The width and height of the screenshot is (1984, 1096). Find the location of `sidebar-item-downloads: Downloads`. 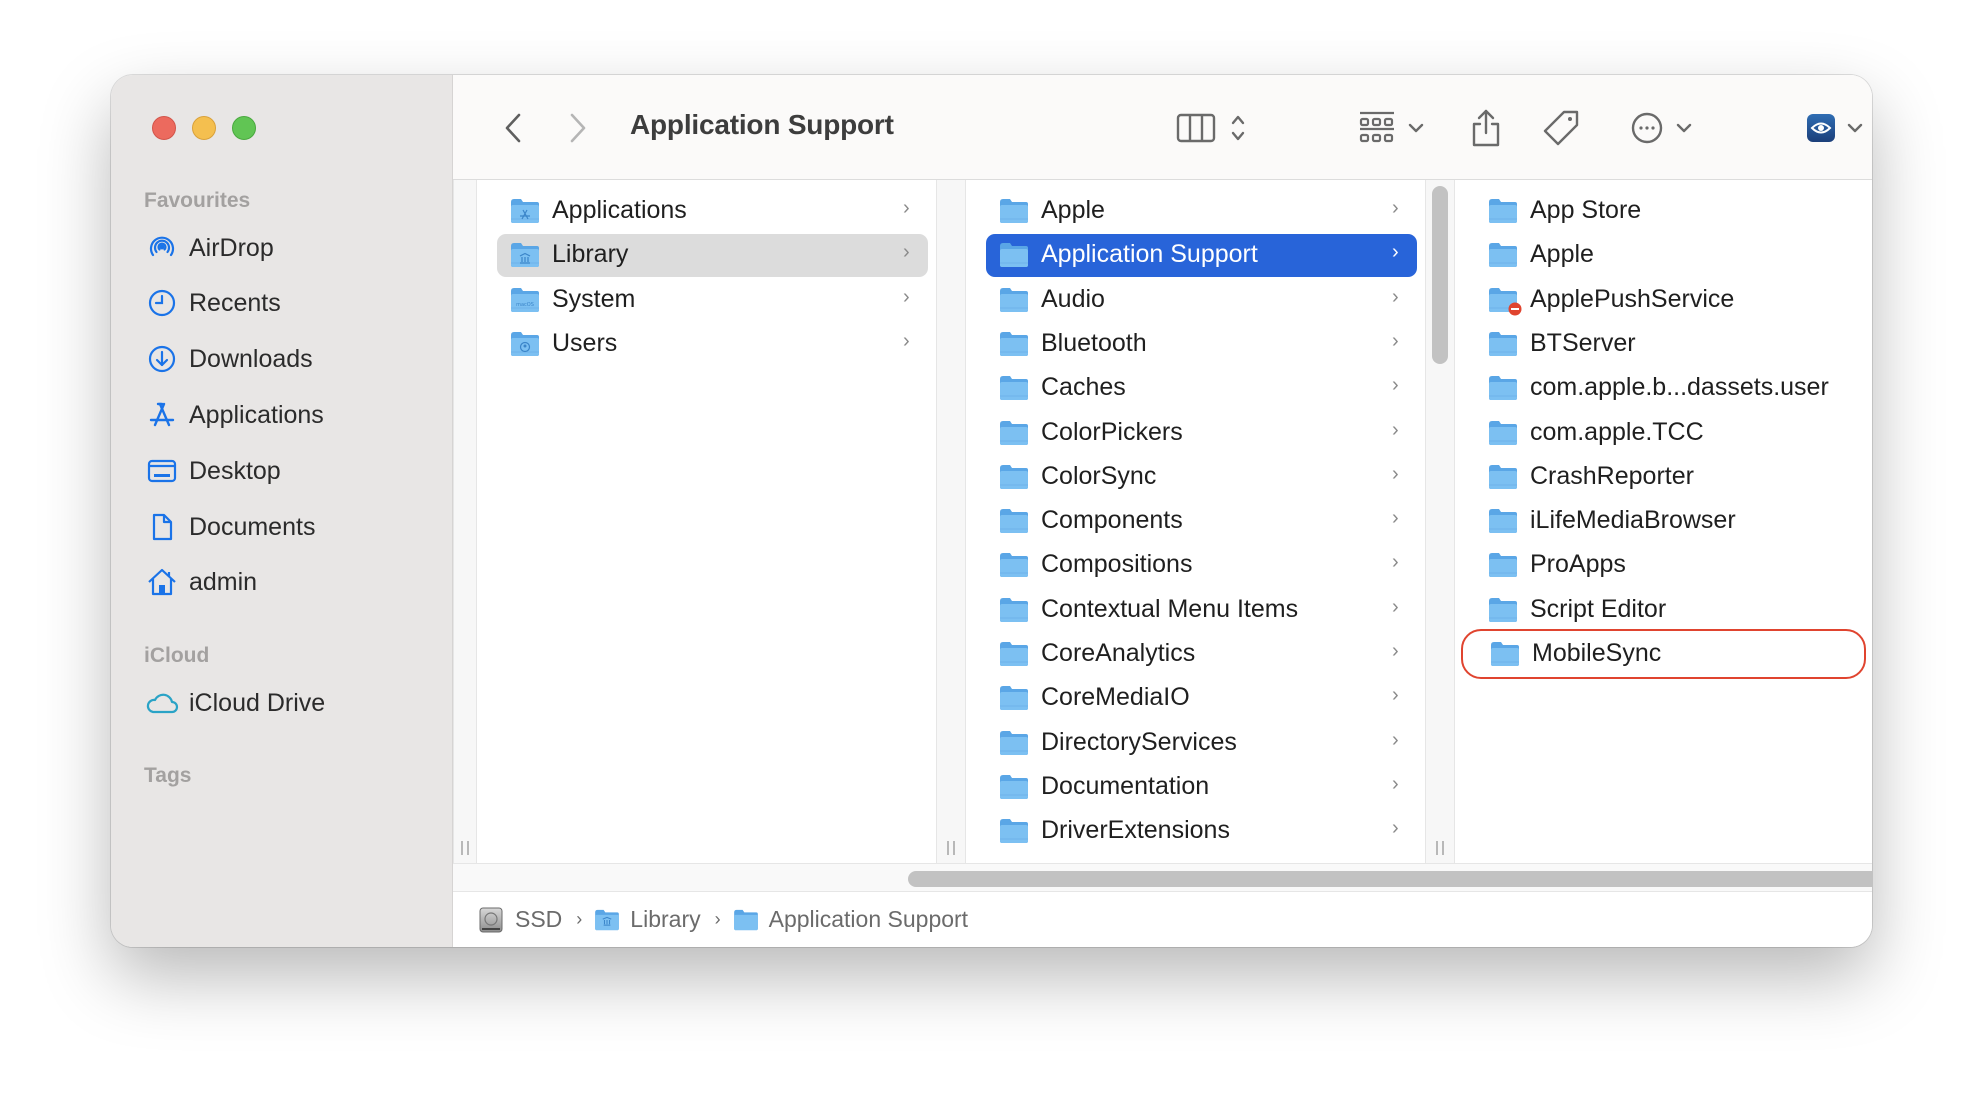

sidebar-item-downloads: Downloads is located at coordinates (286, 359).